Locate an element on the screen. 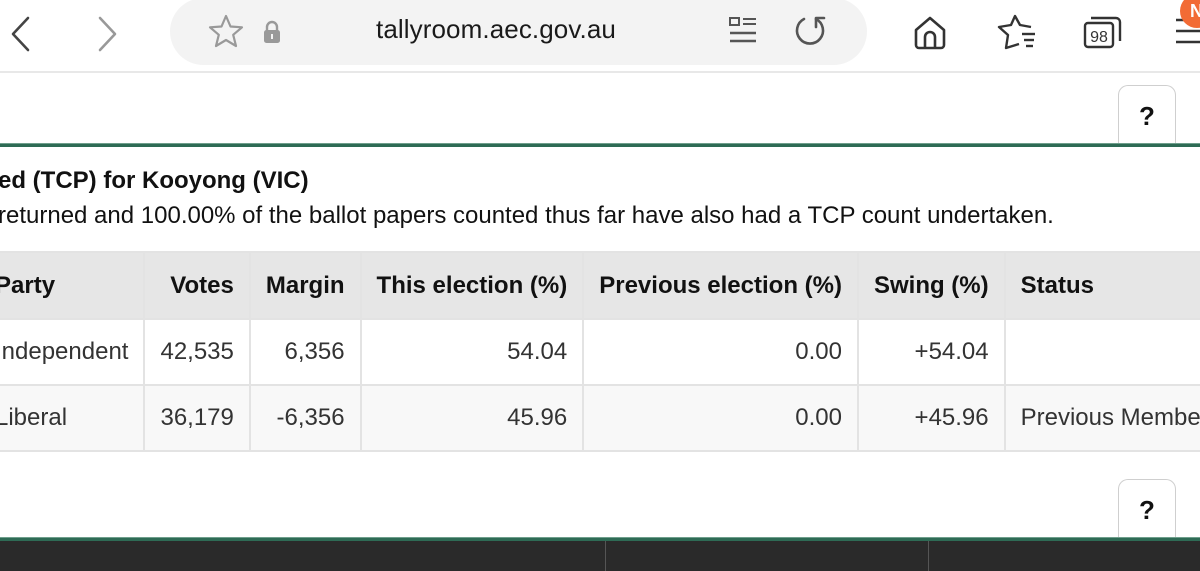 Image resolution: width=1200 pixels, height=571 pixels. footer-bar is located at coordinates (600, 556).